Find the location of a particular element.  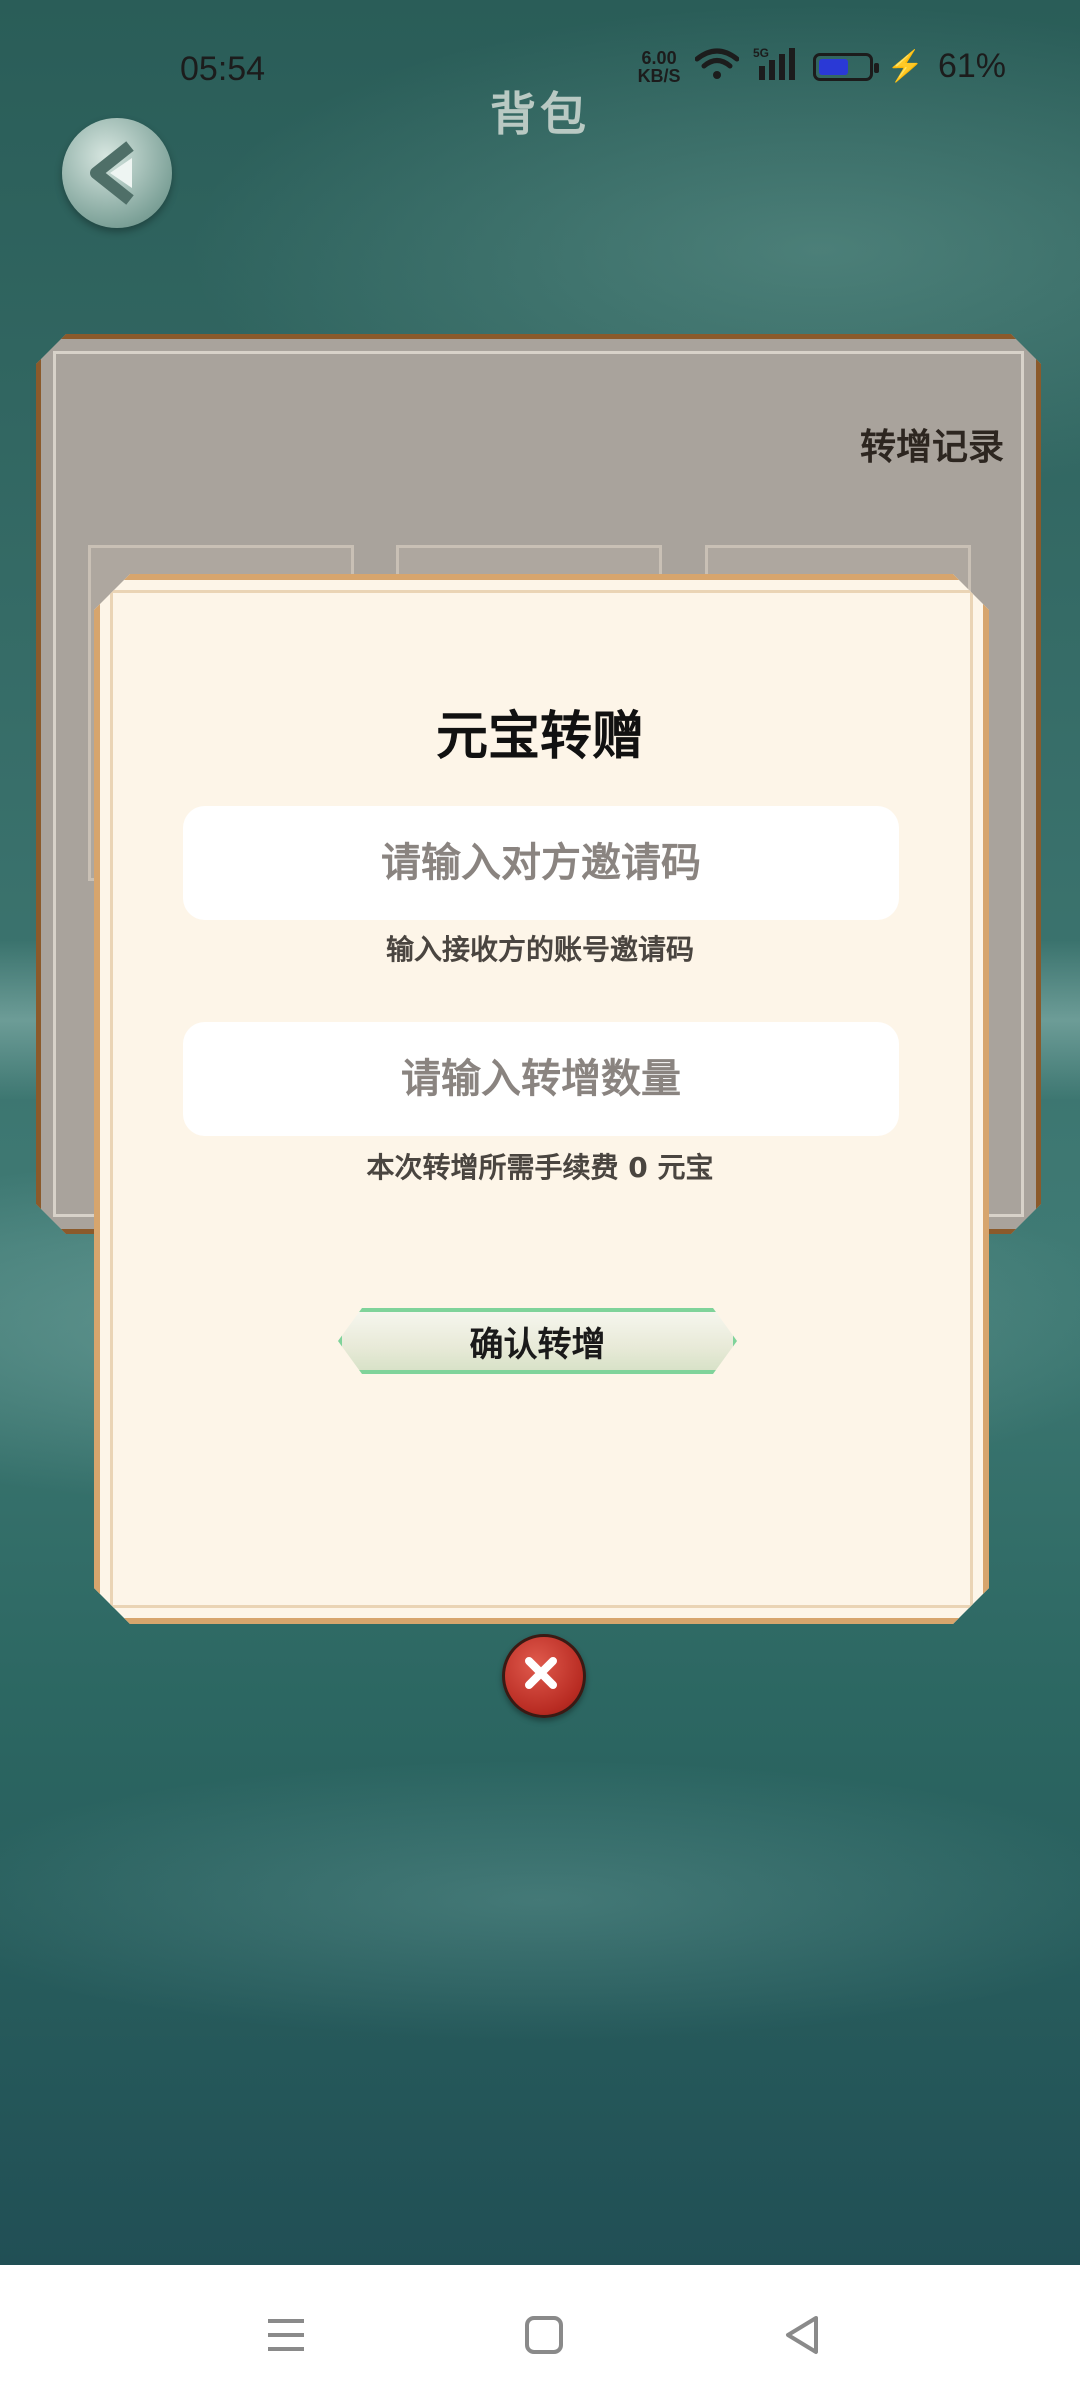

nav-back-button is located at coordinates (802, 2335).